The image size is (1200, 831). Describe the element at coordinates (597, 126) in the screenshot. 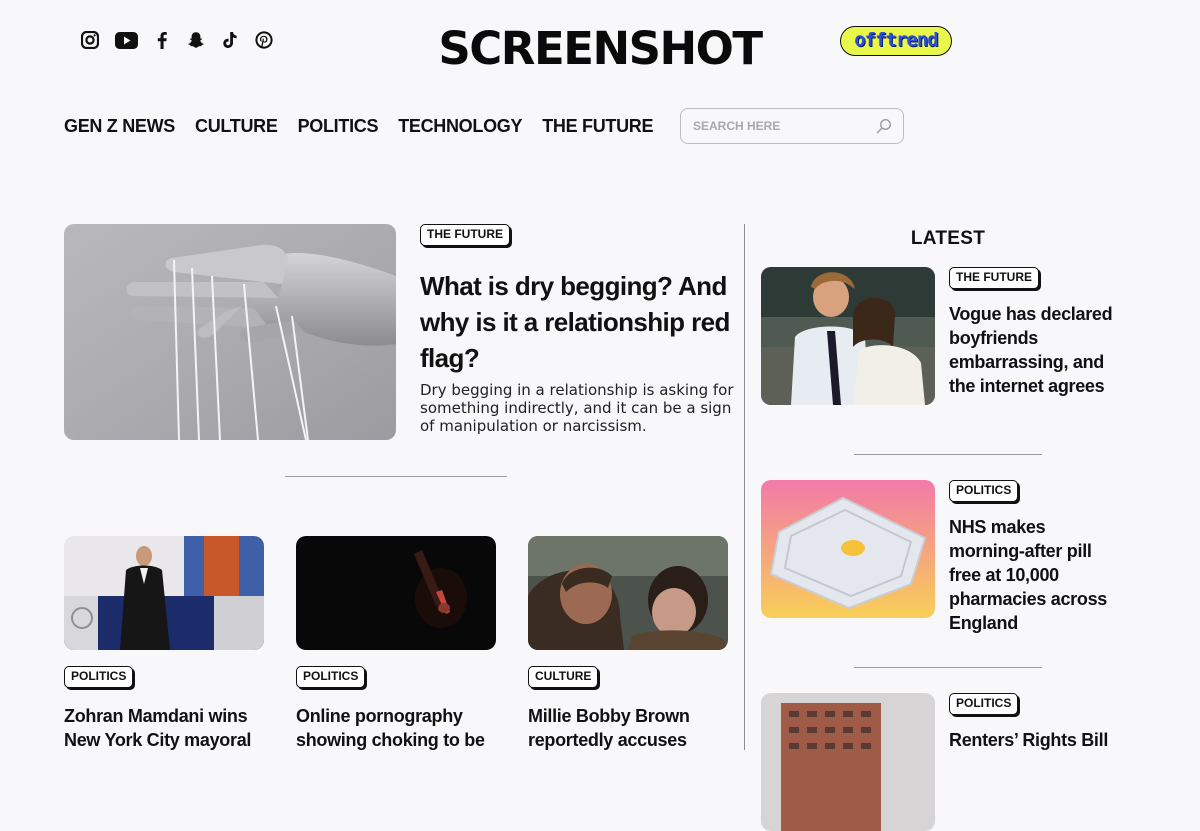

I see `nav-item-the-future: THE FUTURE` at that location.